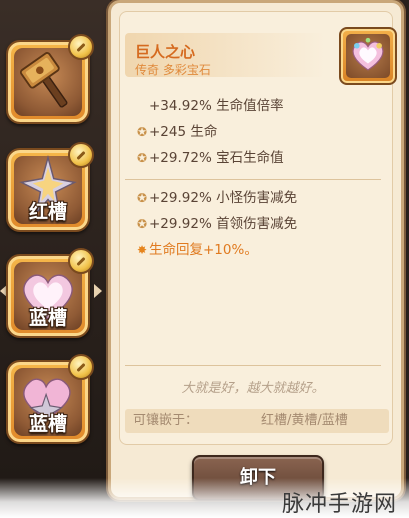 The width and height of the screenshot is (409, 518). What do you see at coordinates (50, 293) in the screenshot?
I see `blue-socket-slot-selected: 蓝槽` at bounding box center [50, 293].